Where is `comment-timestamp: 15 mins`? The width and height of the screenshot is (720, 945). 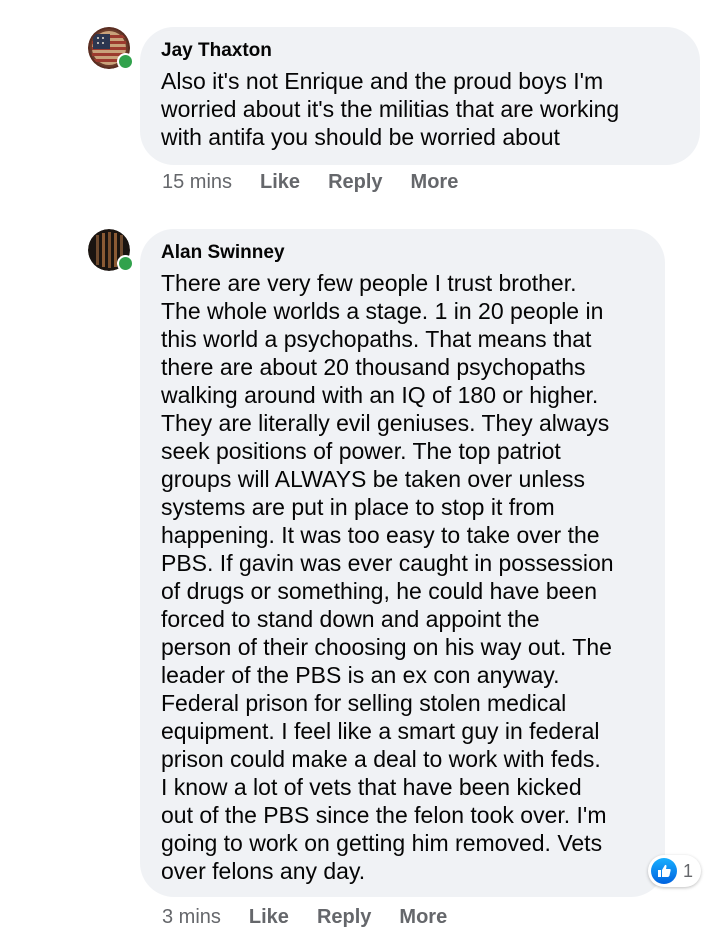
comment-timestamp: 15 mins is located at coordinates (197, 182).